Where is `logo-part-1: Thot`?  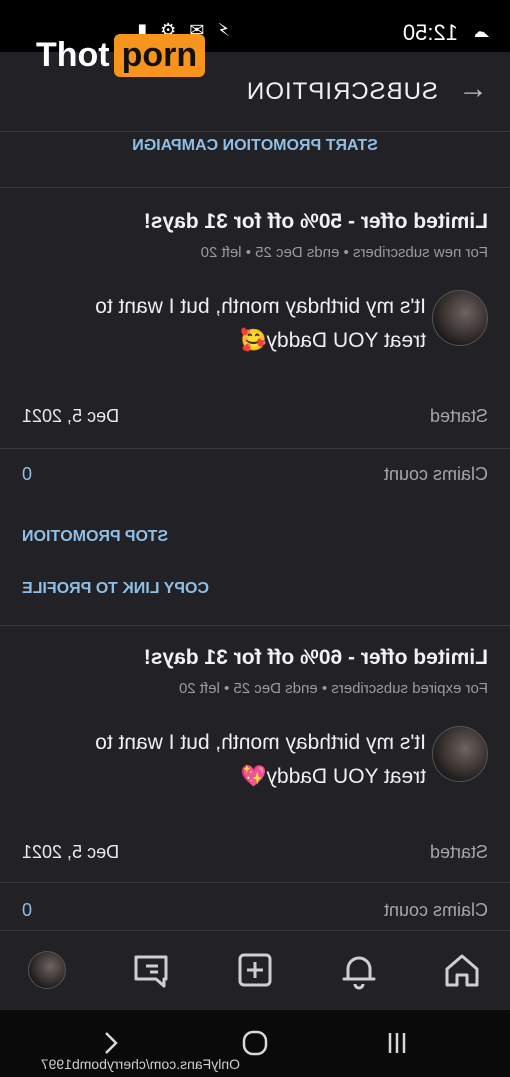
logo-part-1: Thot is located at coordinates (73, 54).